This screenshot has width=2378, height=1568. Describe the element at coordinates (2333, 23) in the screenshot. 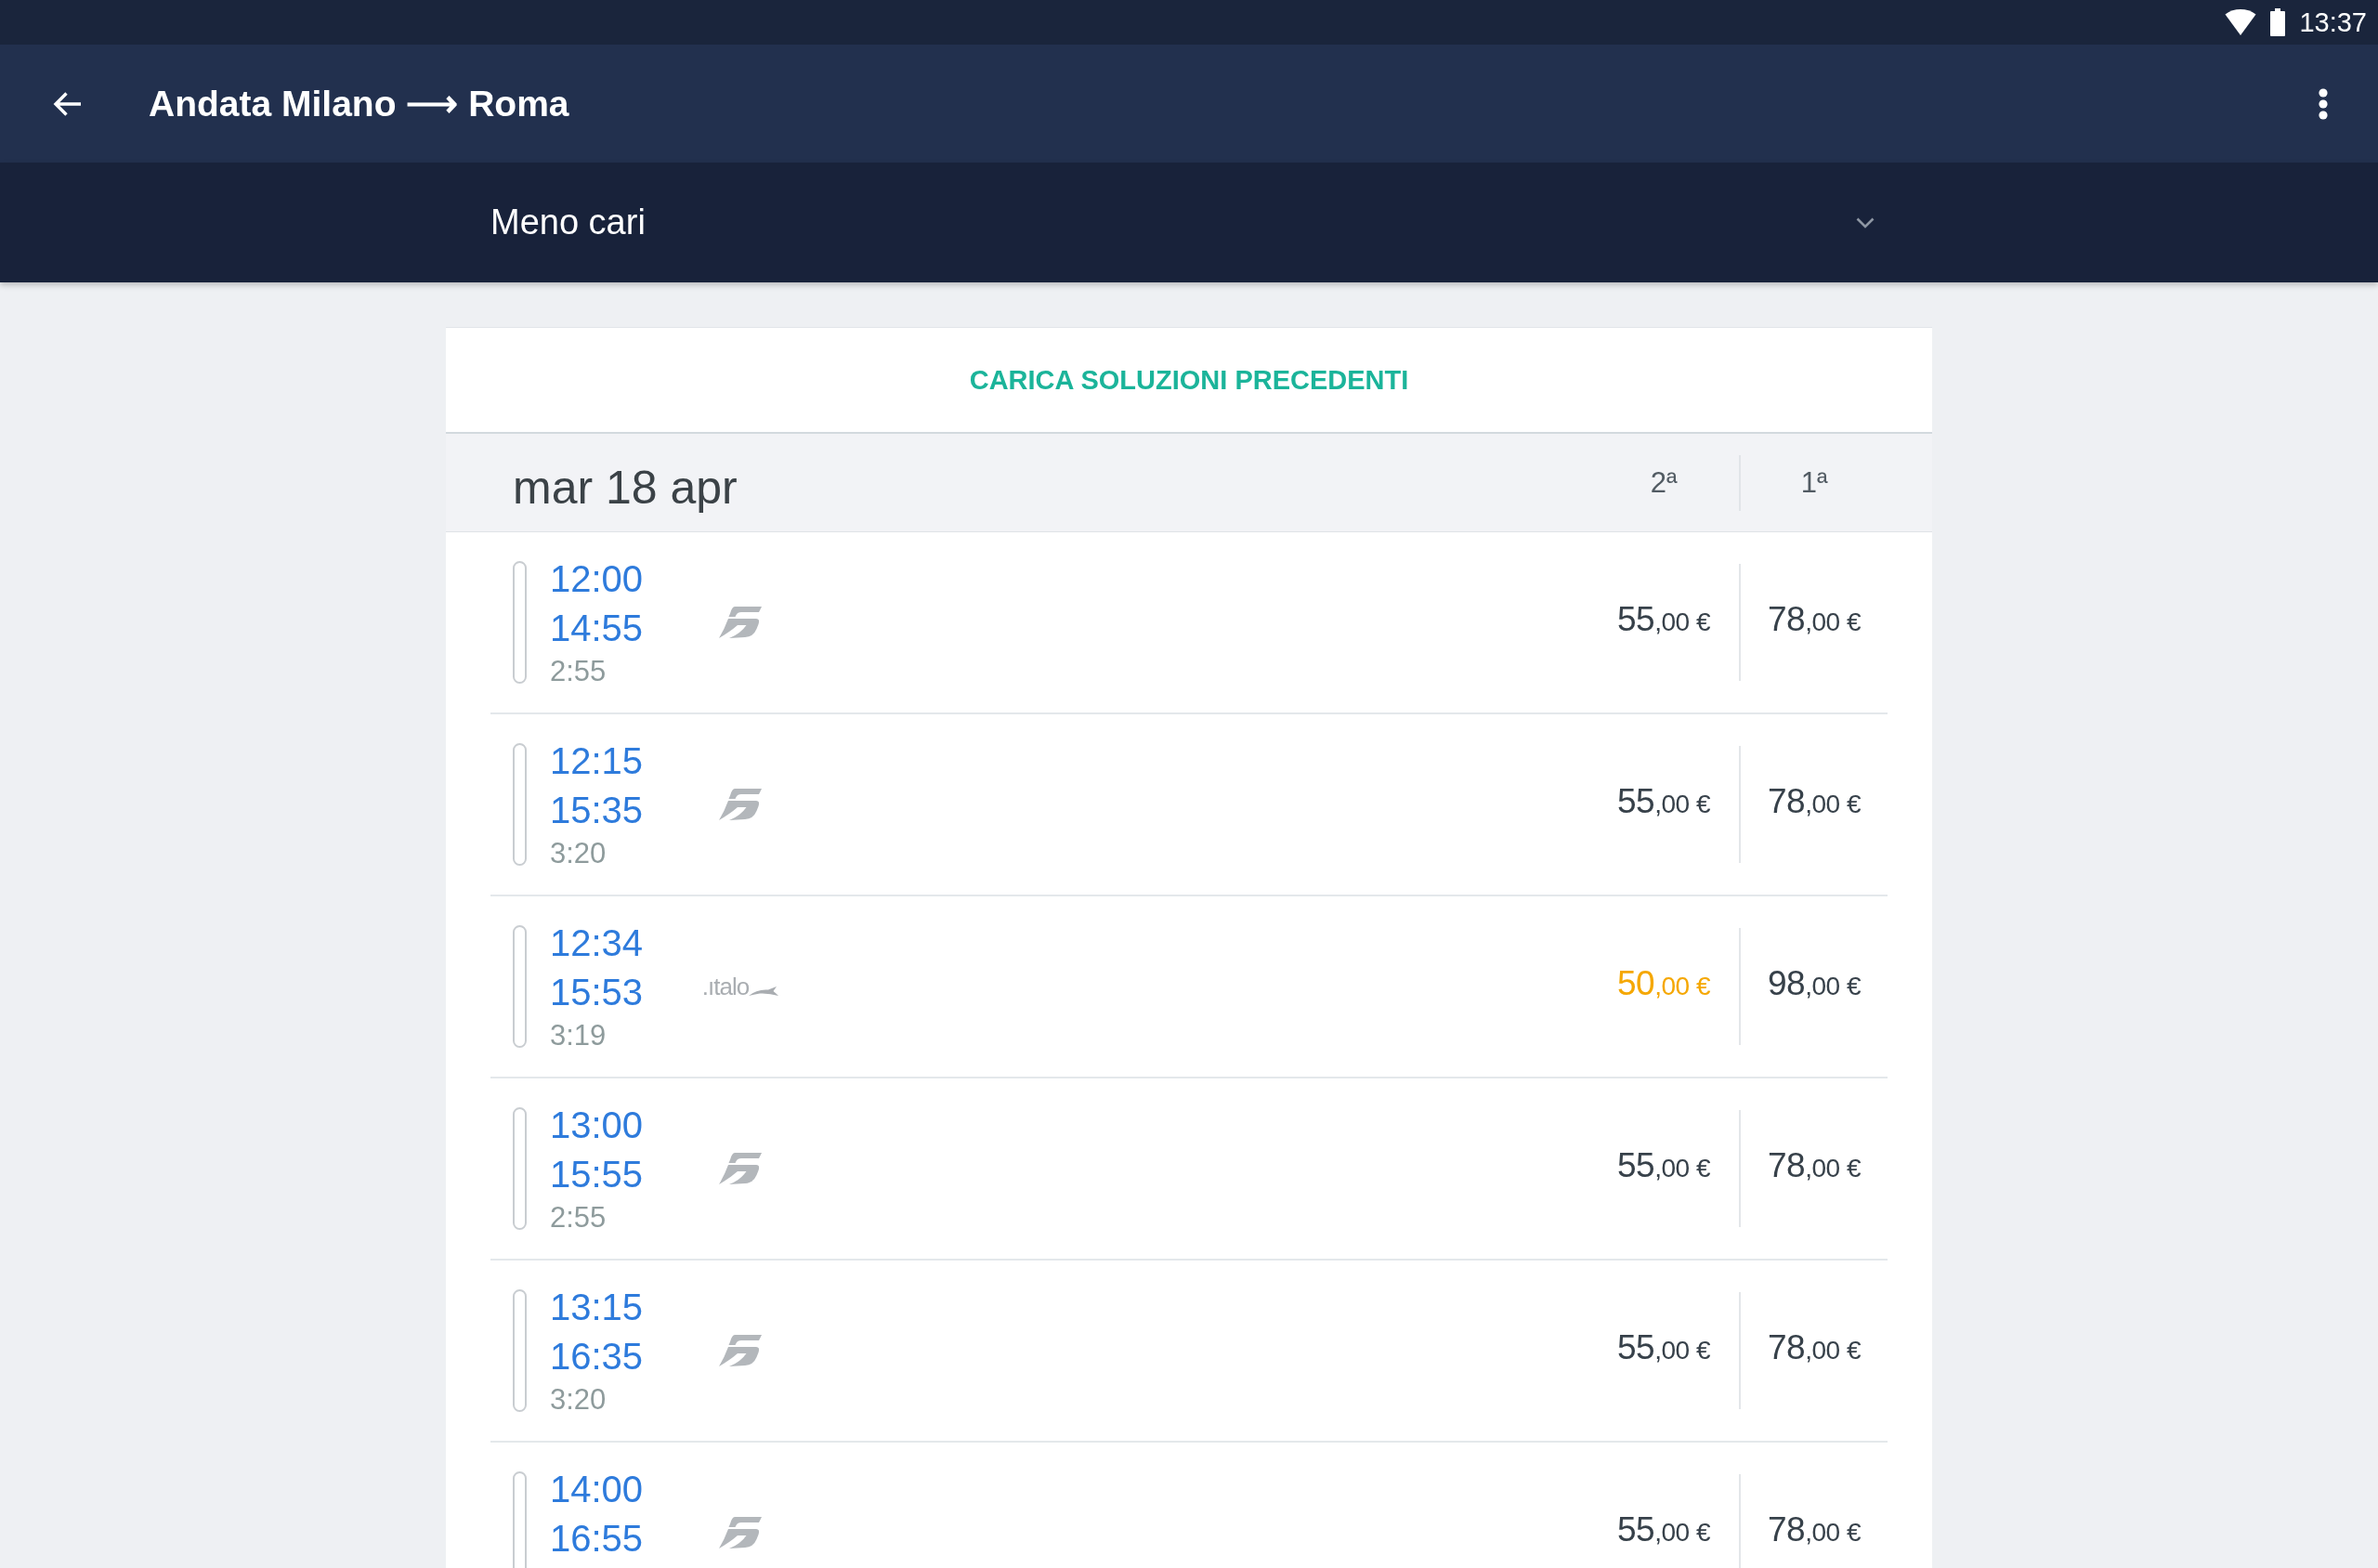

I see `status-time: 13:37` at that location.